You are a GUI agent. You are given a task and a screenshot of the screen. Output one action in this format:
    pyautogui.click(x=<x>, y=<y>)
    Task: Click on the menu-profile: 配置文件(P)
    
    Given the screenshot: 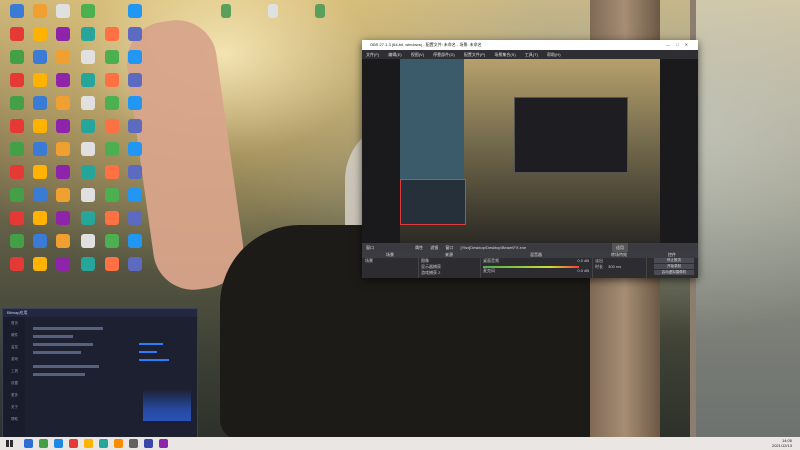 What is the action you would take?
    pyautogui.click(x=474, y=54)
    